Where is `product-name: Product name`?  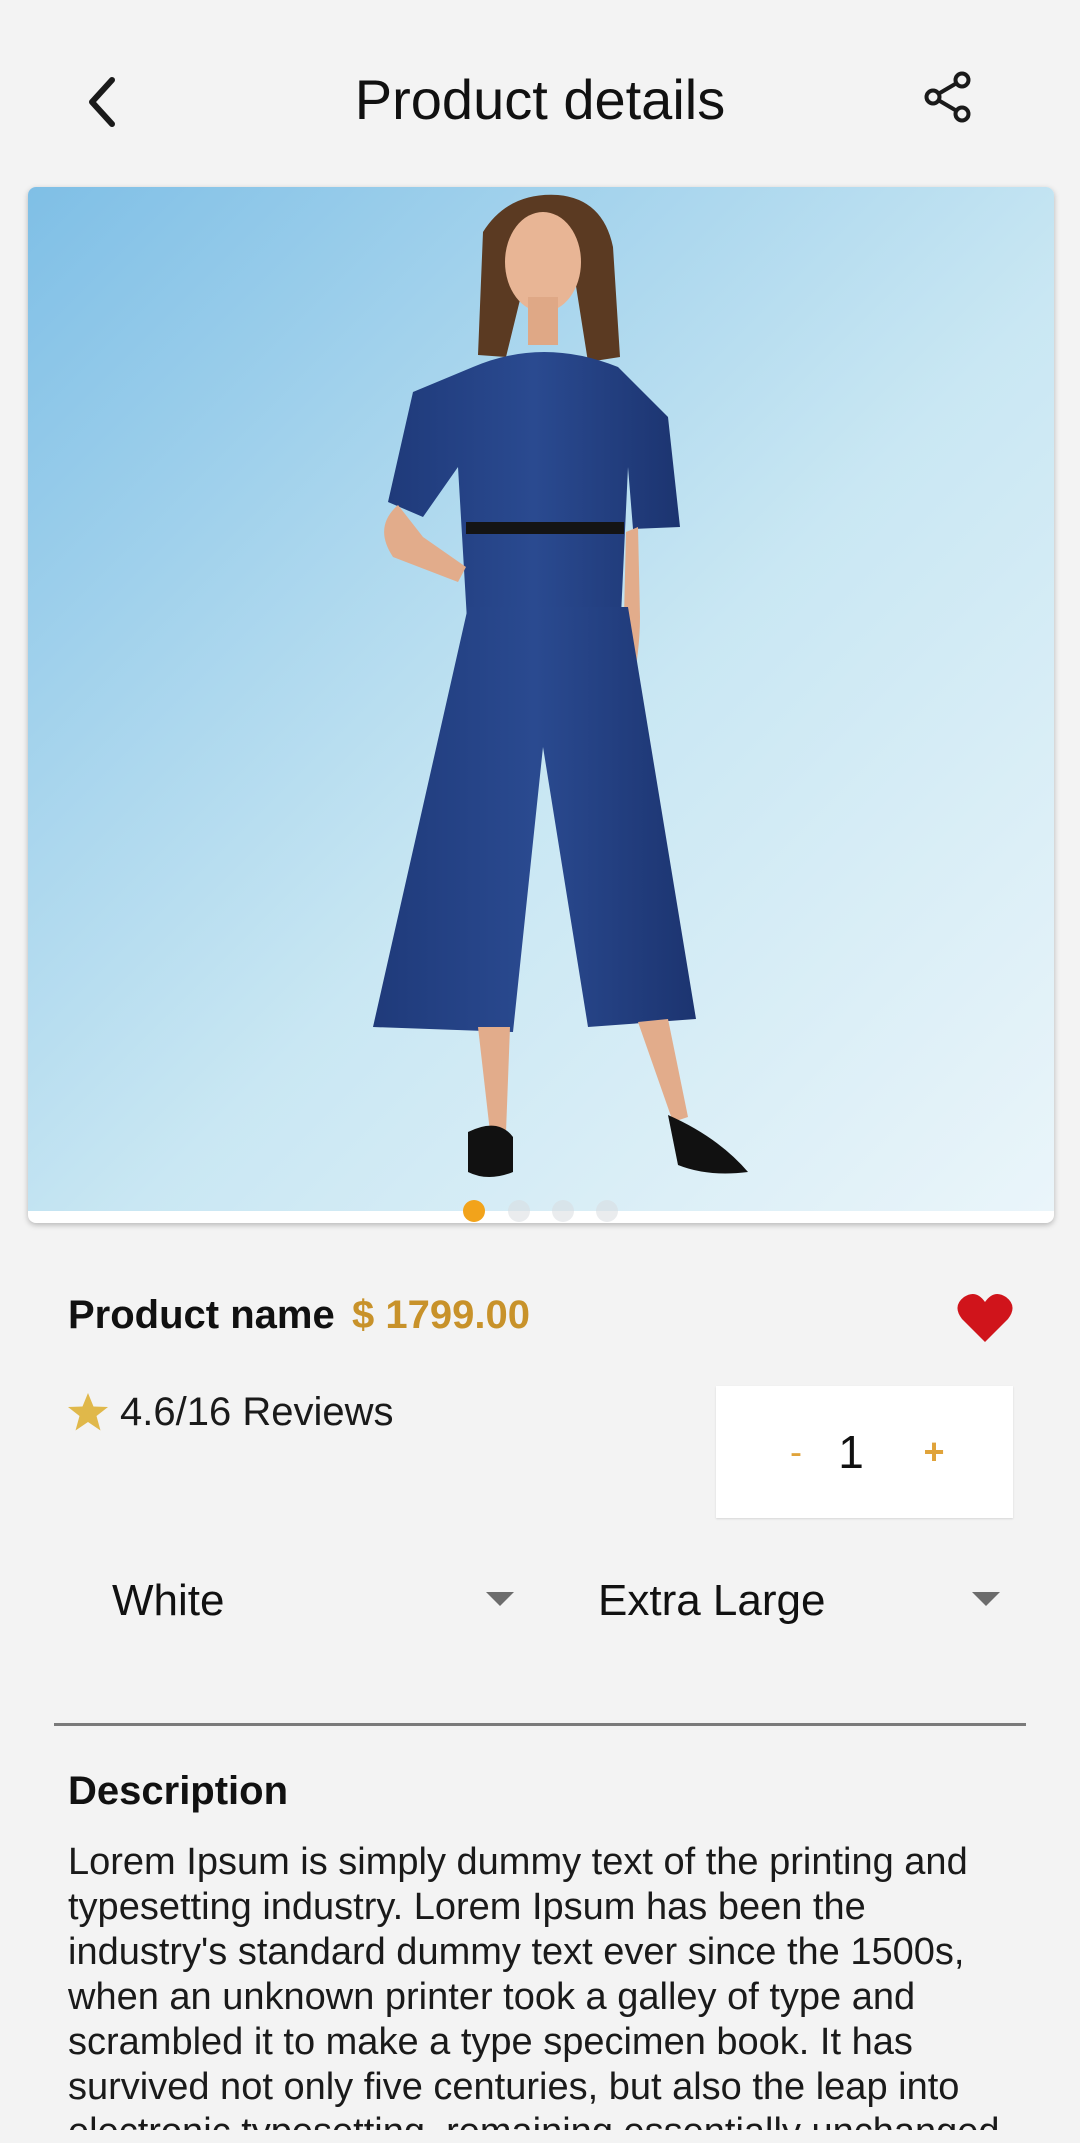 product-name: Product name is located at coordinates (201, 1315).